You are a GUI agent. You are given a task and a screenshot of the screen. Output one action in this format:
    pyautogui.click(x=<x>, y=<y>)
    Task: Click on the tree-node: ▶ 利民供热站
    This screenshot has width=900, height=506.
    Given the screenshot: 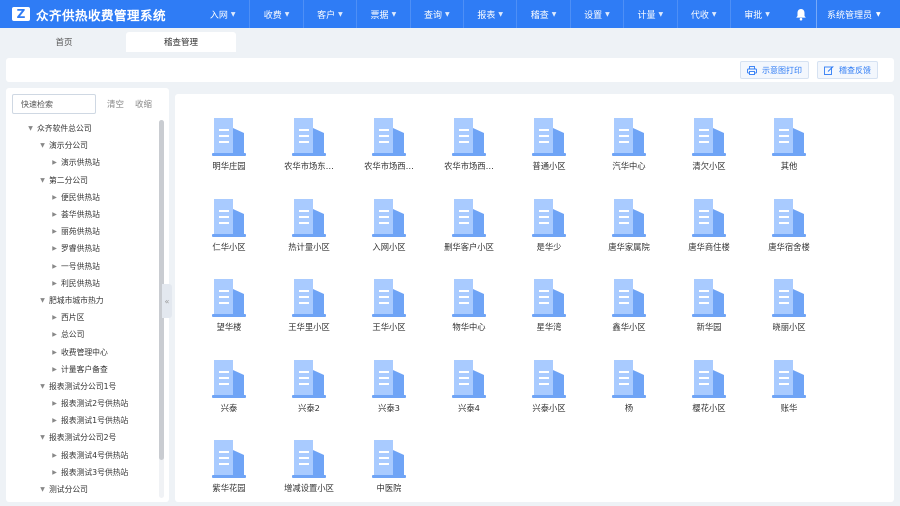 What is the action you would take?
    pyautogui.click(x=82, y=283)
    